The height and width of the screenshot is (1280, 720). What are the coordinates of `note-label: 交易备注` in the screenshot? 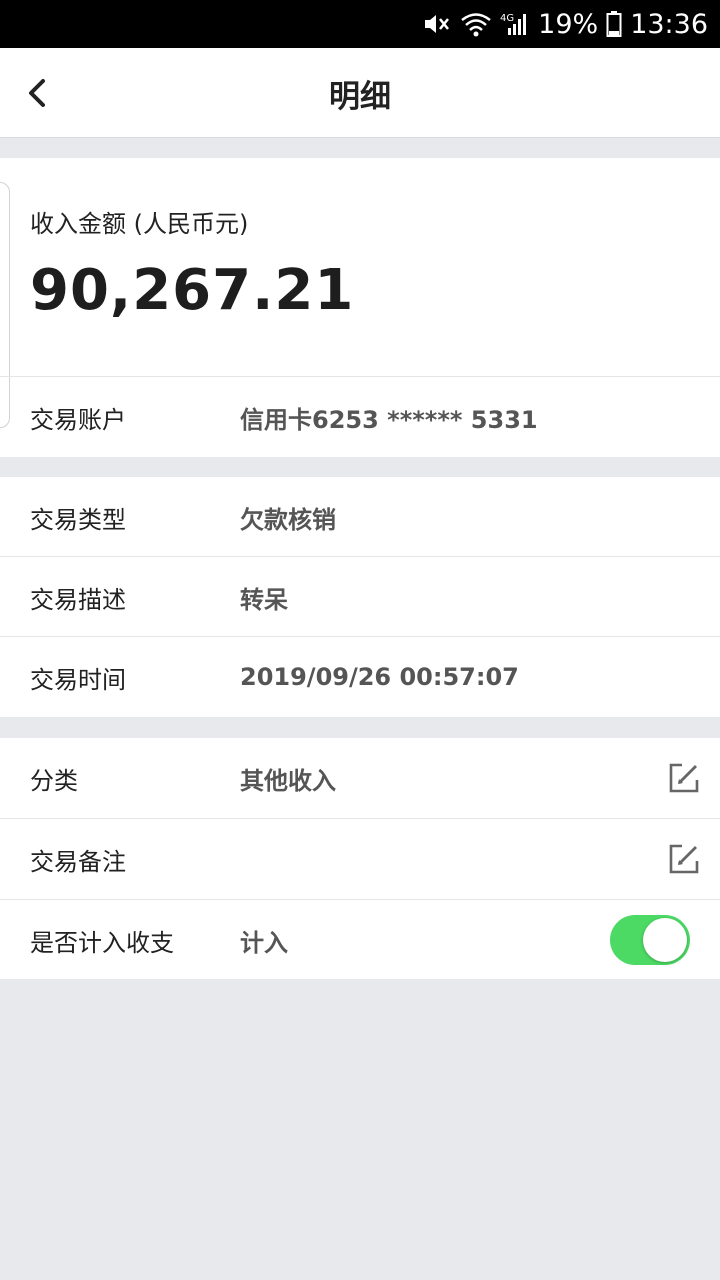 It's located at (78, 861).